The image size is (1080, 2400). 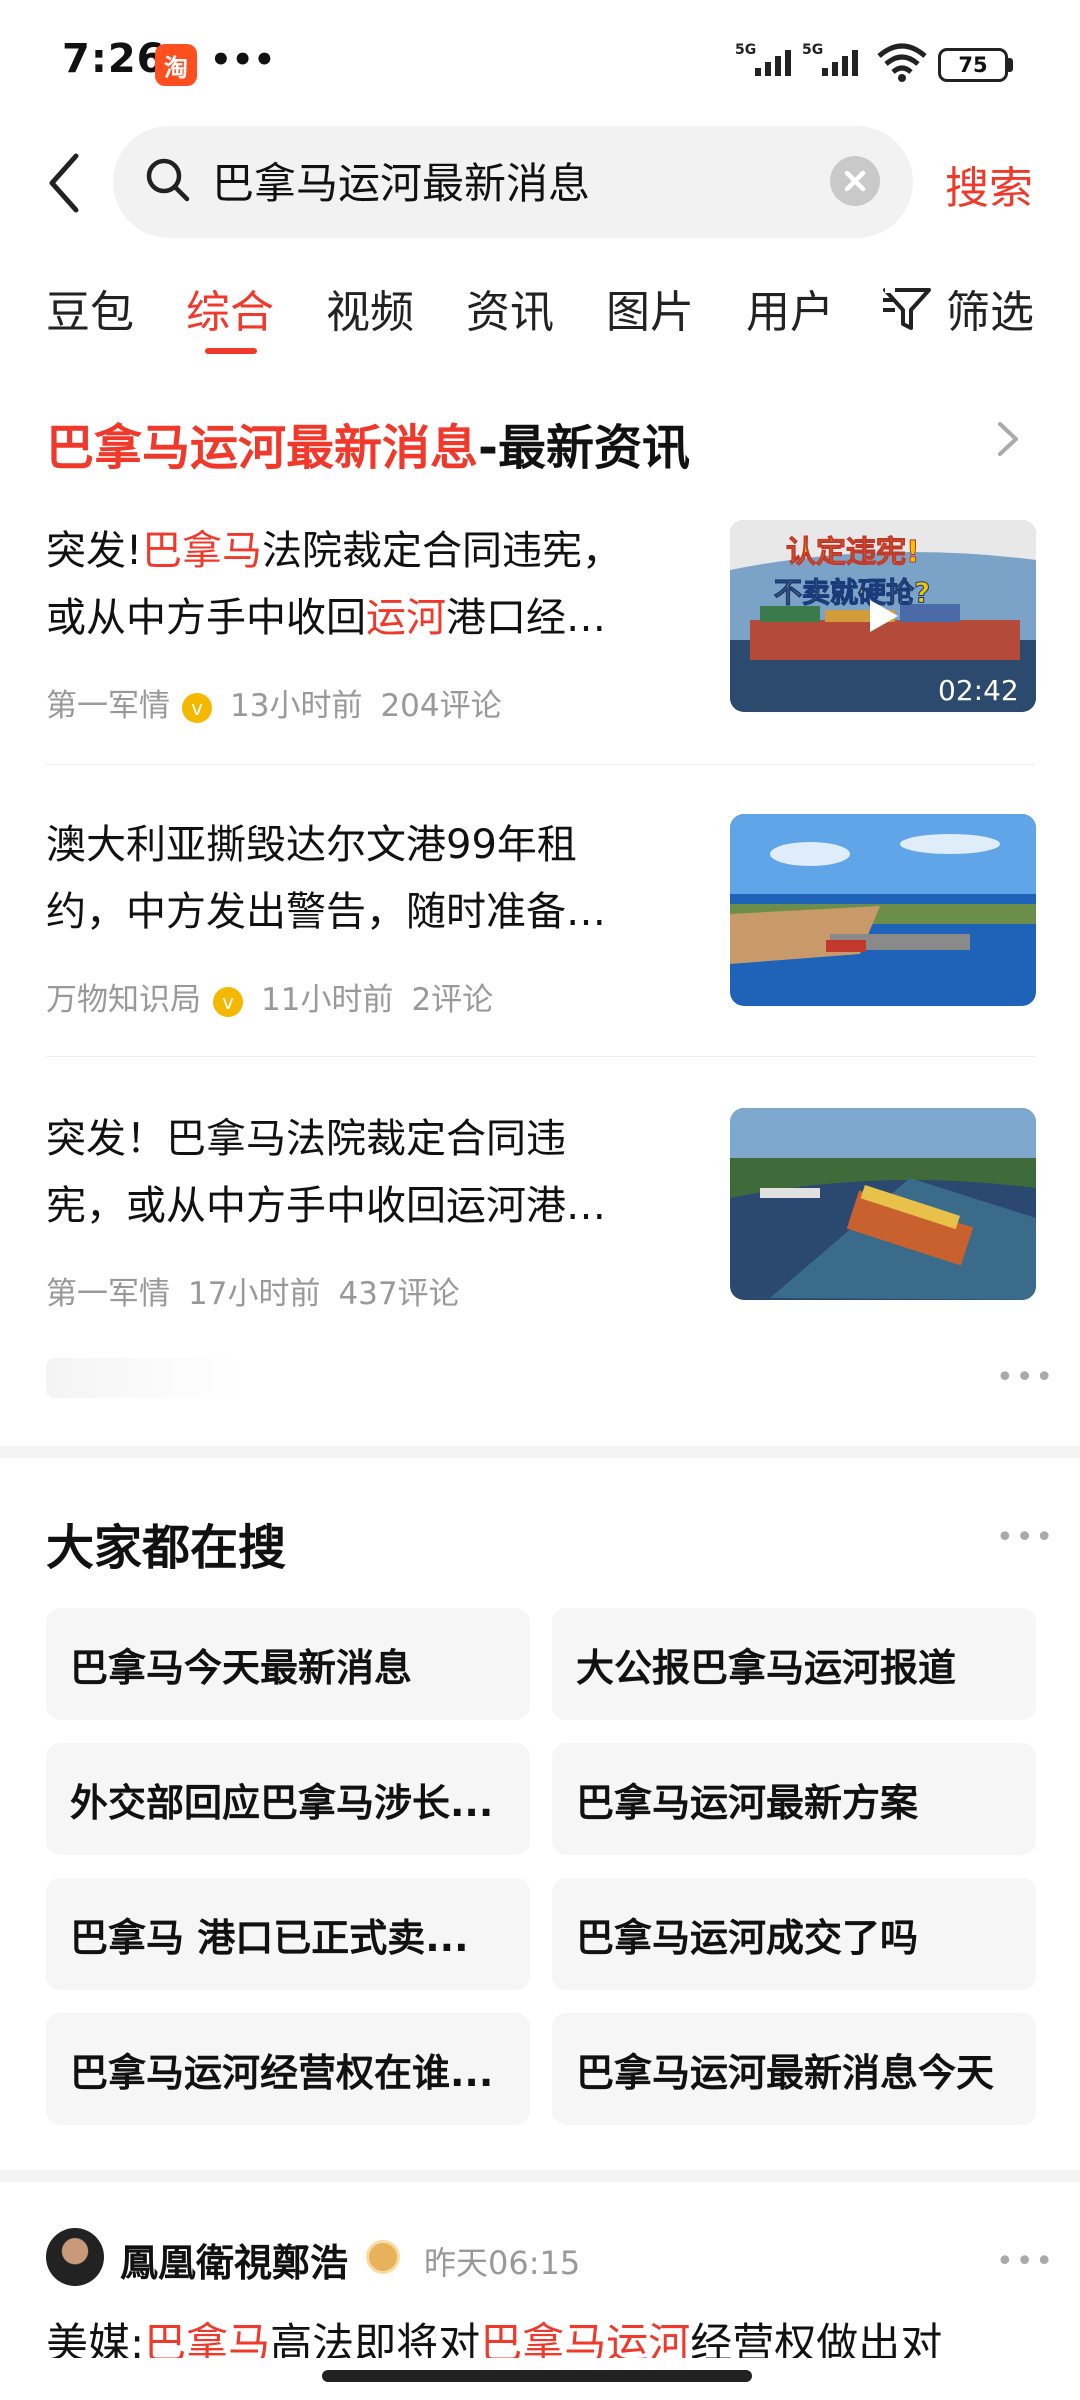 I want to click on wifi-icon, so click(x=902, y=64).